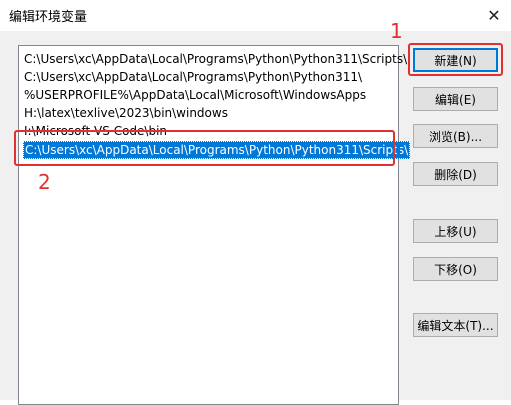 The image size is (511, 405). What do you see at coordinates (455, 231) in the screenshot?
I see `move-up-button: 上移(U)` at bounding box center [455, 231].